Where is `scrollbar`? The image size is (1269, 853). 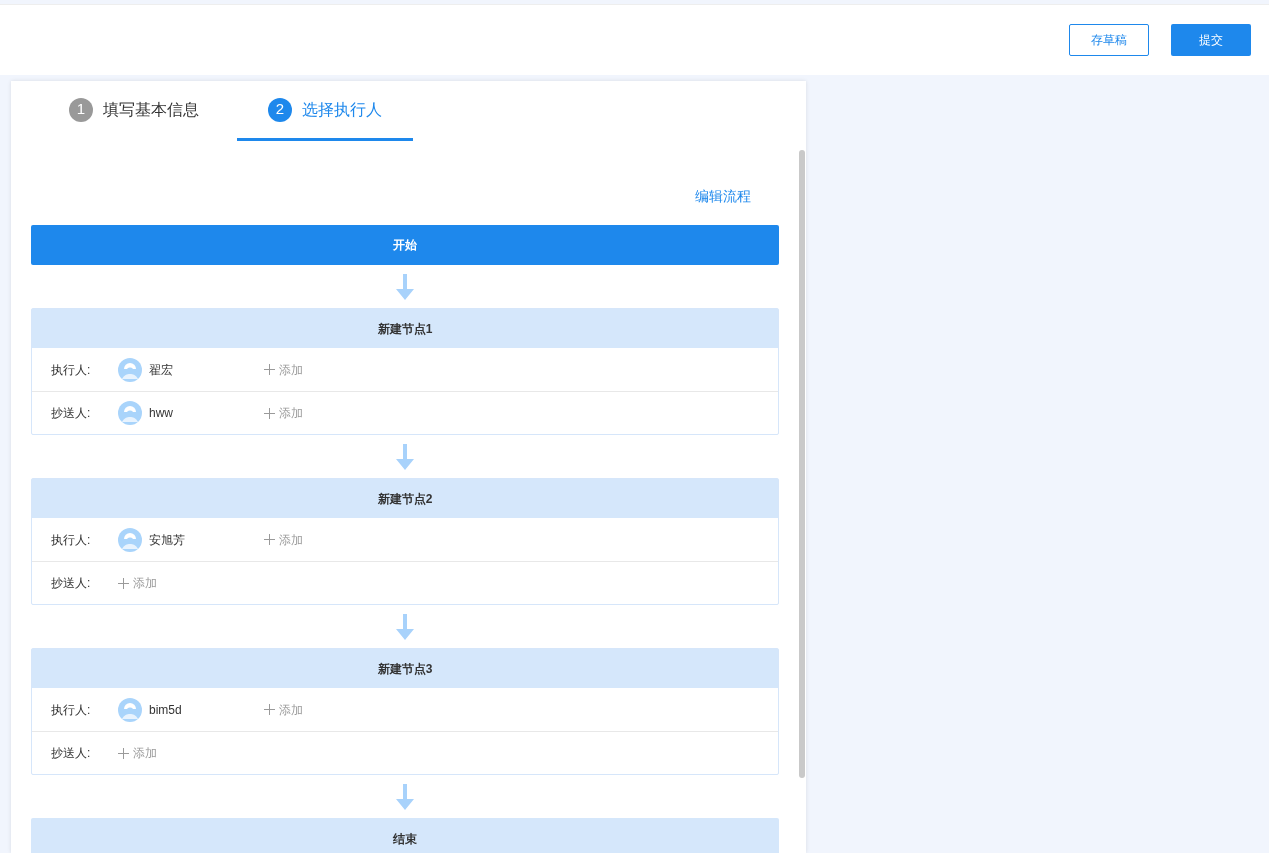 scrollbar is located at coordinates (802, 464).